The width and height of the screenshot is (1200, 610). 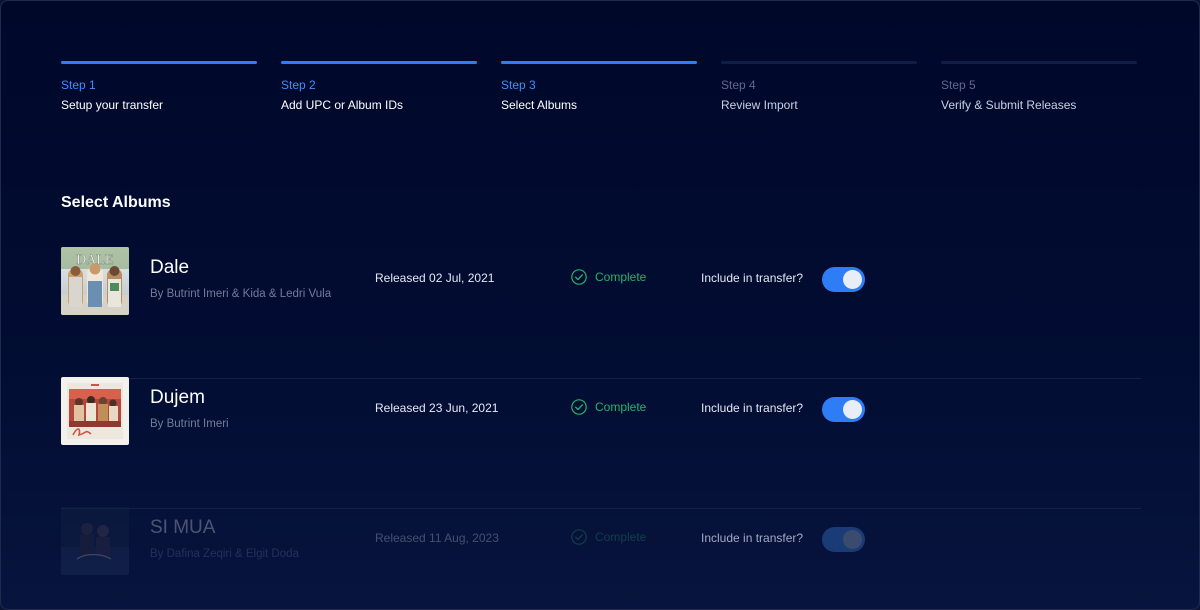 What do you see at coordinates (116, 202) in the screenshot?
I see `section-title: Select Albums` at bounding box center [116, 202].